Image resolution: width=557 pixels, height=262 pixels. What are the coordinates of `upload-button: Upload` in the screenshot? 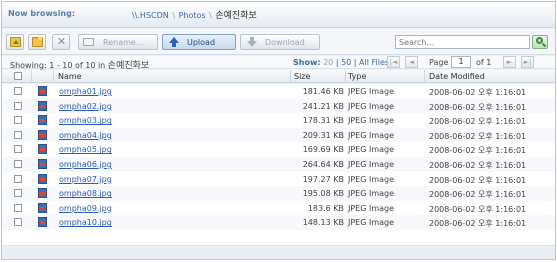 It's located at (199, 42).